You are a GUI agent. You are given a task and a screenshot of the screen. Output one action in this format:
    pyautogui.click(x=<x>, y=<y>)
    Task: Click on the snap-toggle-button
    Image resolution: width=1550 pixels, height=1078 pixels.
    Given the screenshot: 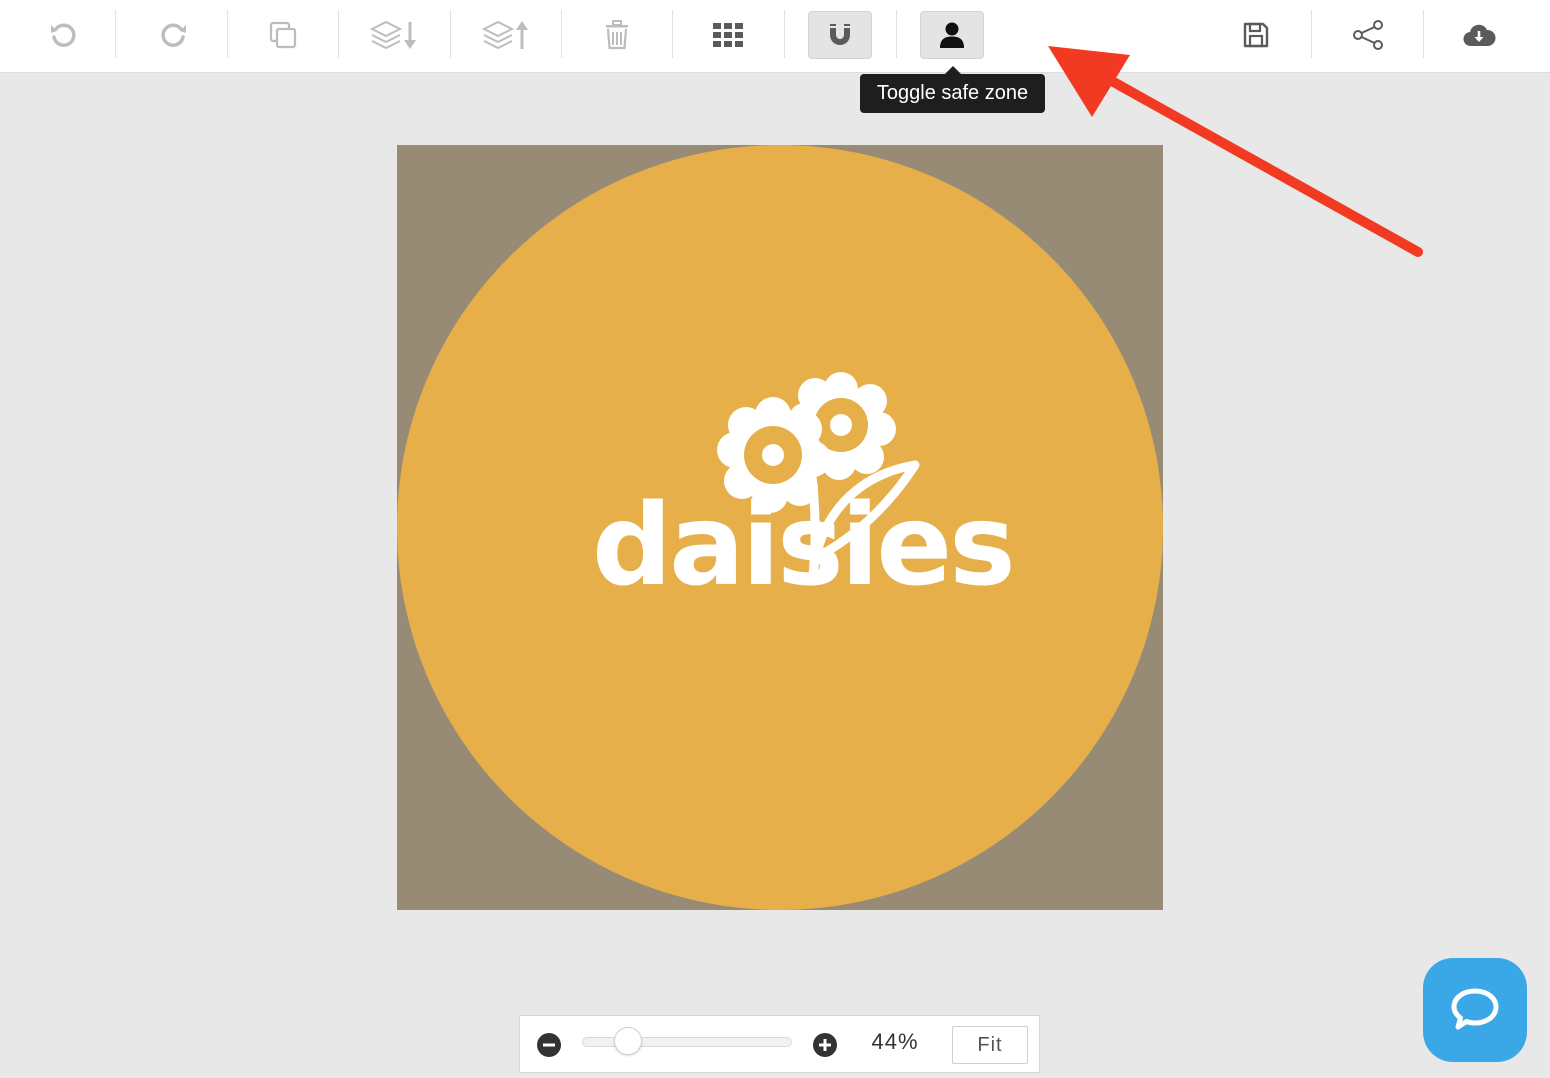 What is the action you would take?
    pyautogui.click(x=840, y=35)
    